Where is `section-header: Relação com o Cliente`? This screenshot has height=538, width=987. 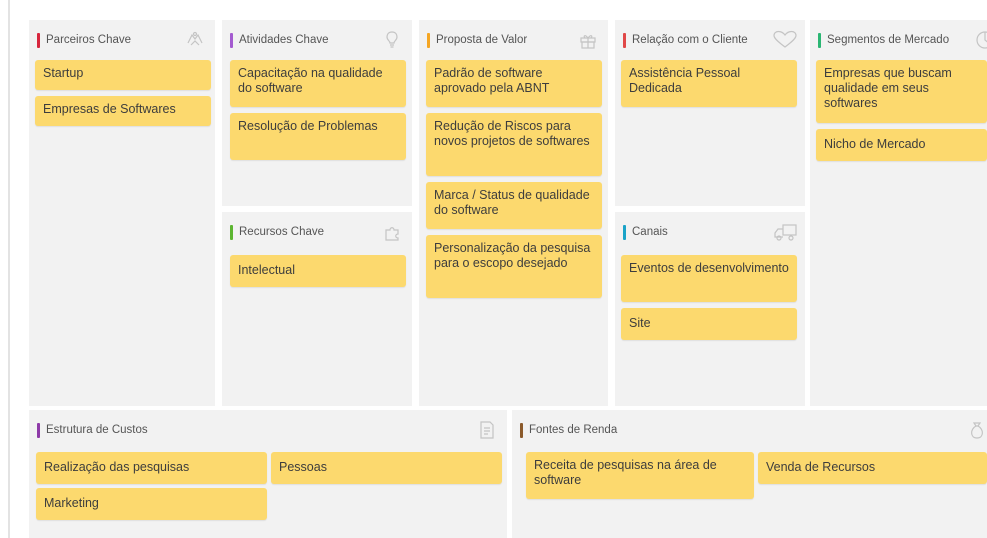
section-header: Relação com o Cliente is located at coordinates (710, 40).